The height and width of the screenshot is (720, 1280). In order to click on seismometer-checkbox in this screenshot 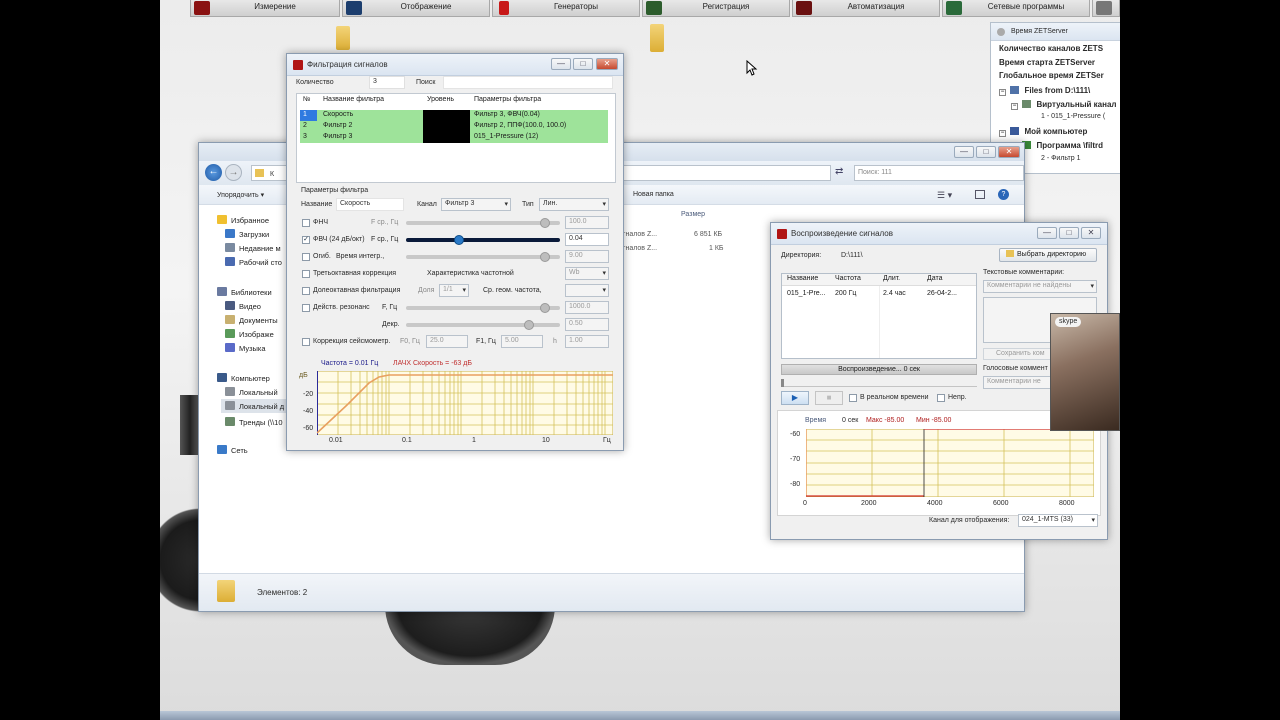, I will do `click(306, 342)`.